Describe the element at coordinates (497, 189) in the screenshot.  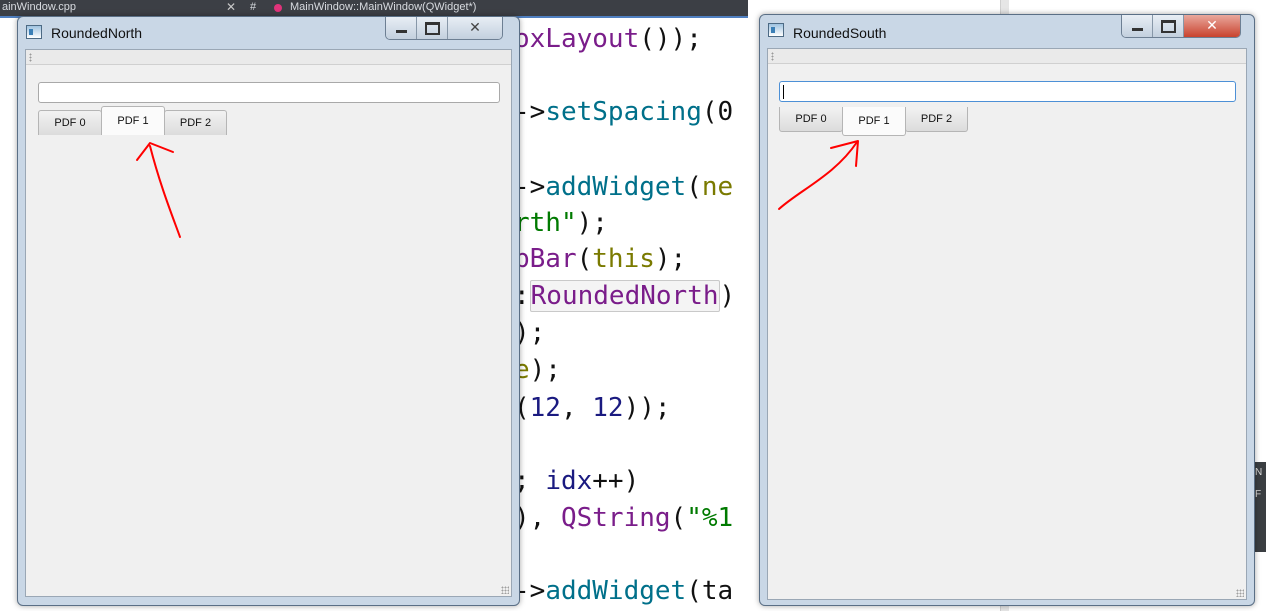
I see `annotation-arrows` at that location.